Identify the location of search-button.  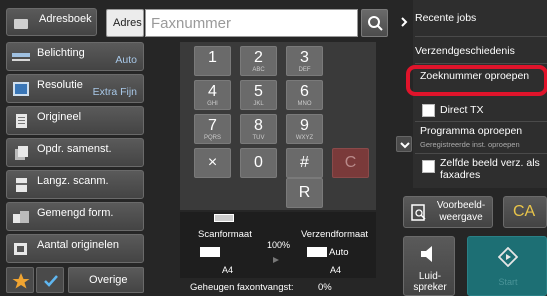
(374, 23).